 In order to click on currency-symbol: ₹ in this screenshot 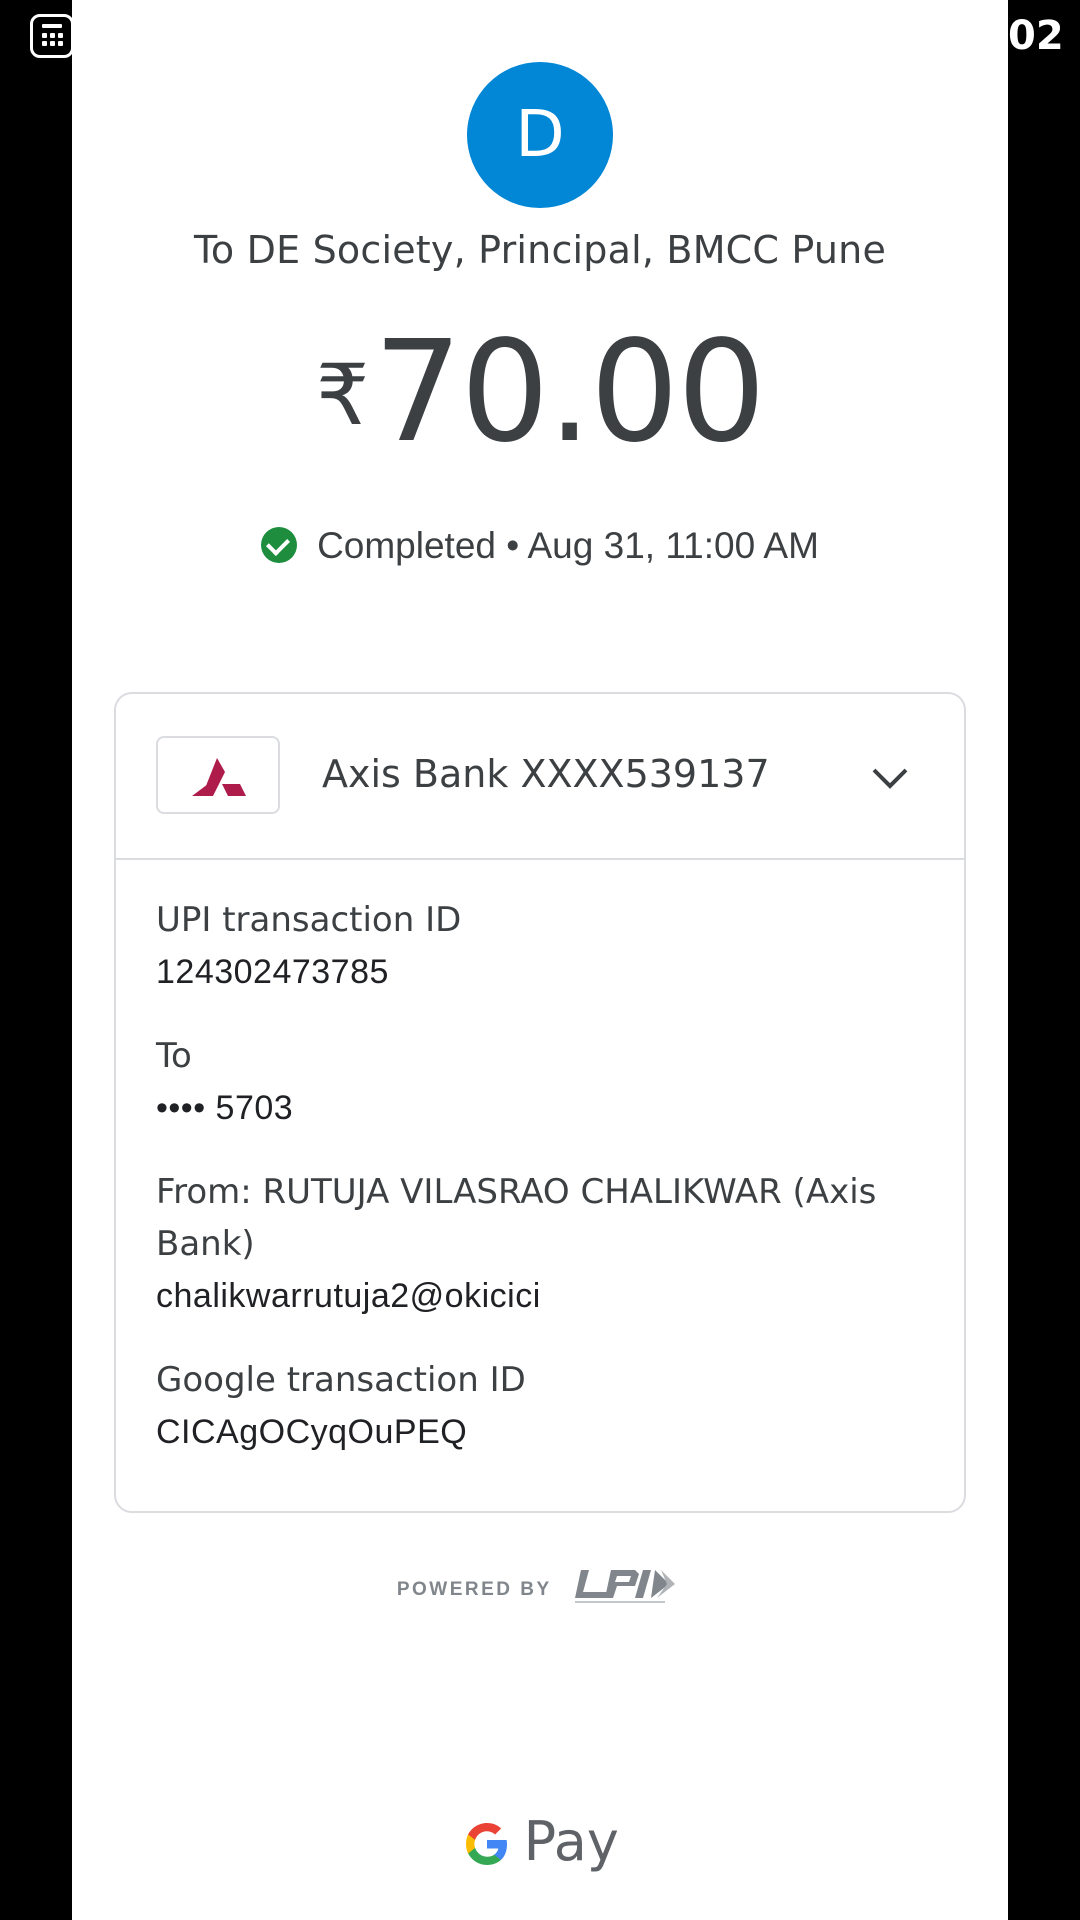, I will do `click(342, 395)`.